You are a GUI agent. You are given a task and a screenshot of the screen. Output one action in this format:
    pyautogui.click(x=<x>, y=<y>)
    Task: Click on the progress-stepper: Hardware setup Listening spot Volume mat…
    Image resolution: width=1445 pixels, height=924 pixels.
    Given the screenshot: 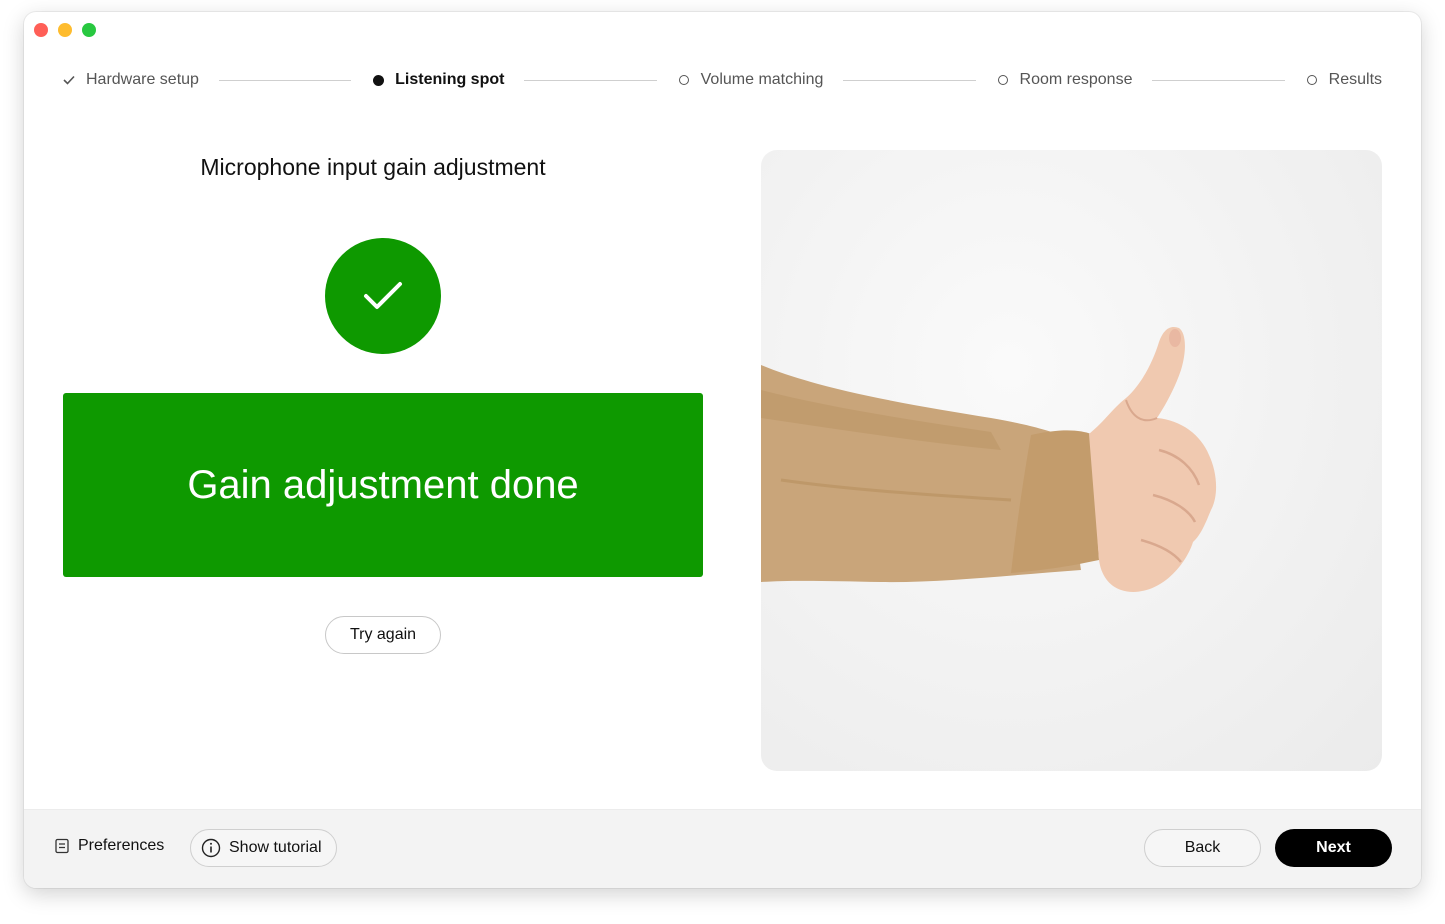 What is the action you would take?
    pyautogui.click(x=722, y=80)
    